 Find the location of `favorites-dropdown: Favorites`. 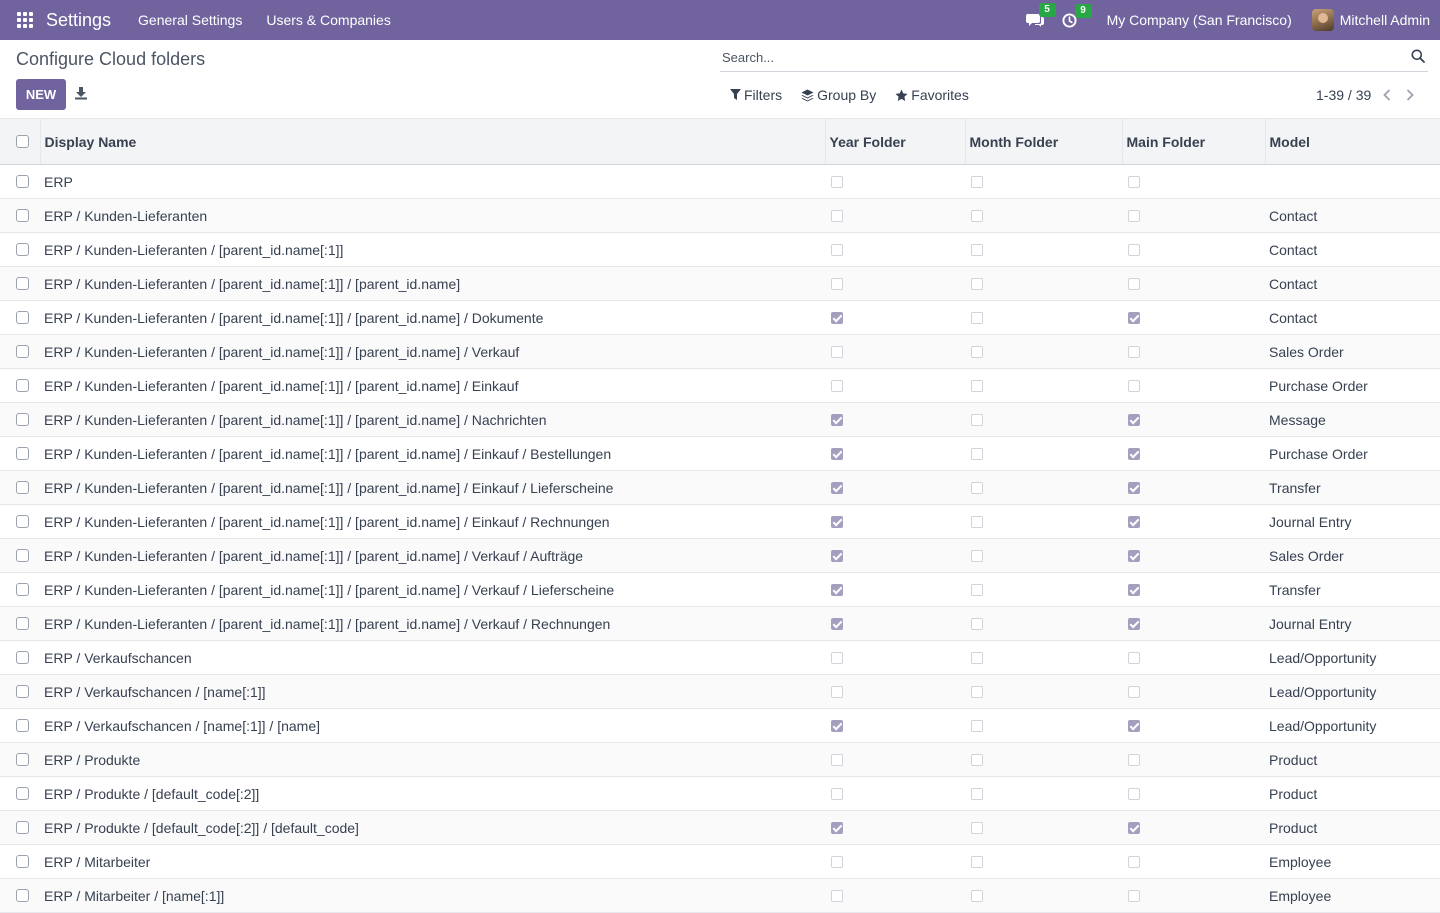

favorites-dropdown: Favorites is located at coordinates (932, 95).